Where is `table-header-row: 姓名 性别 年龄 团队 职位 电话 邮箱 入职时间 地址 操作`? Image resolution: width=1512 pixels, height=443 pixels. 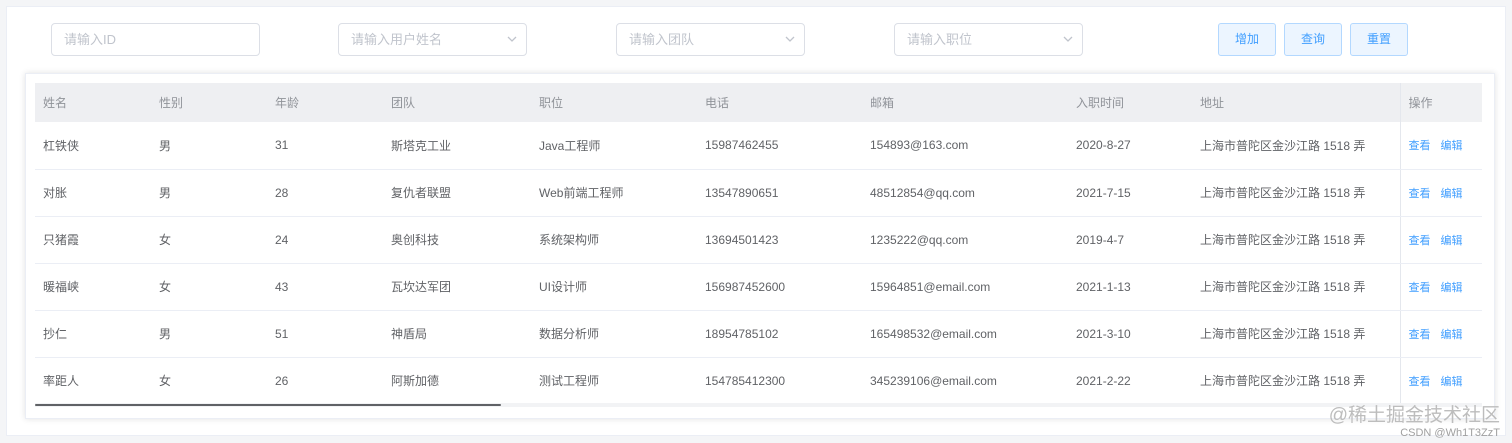 table-header-row: 姓名 性别 年龄 团队 职位 电话 邮箱 入职时间 地址 操作 is located at coordinates (758, 102).